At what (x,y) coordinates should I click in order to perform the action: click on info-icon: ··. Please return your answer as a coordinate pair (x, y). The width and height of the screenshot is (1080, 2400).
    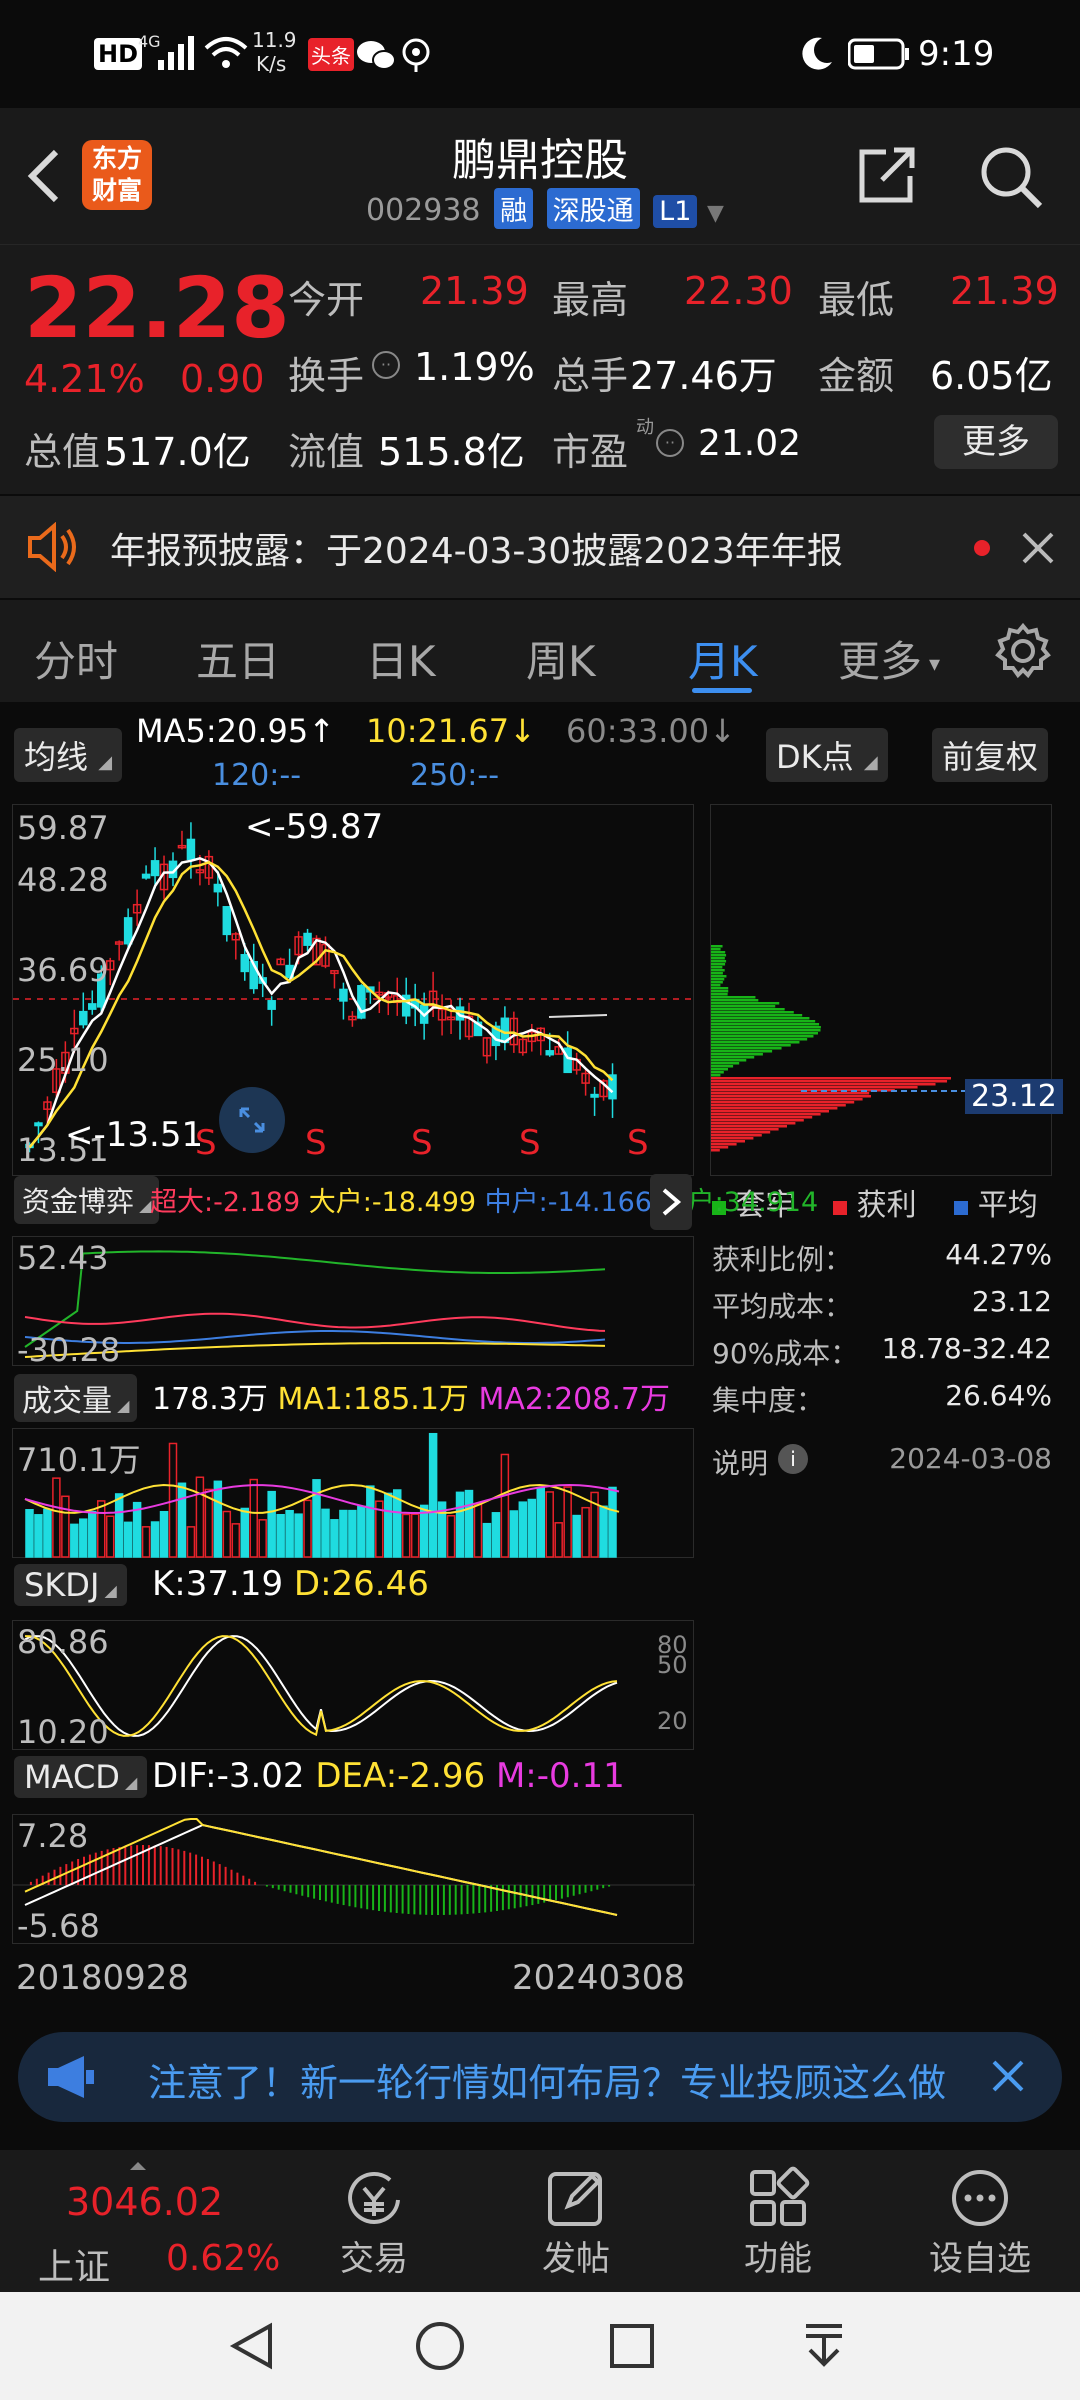
    Looking at the image, I should click on (386, 365).